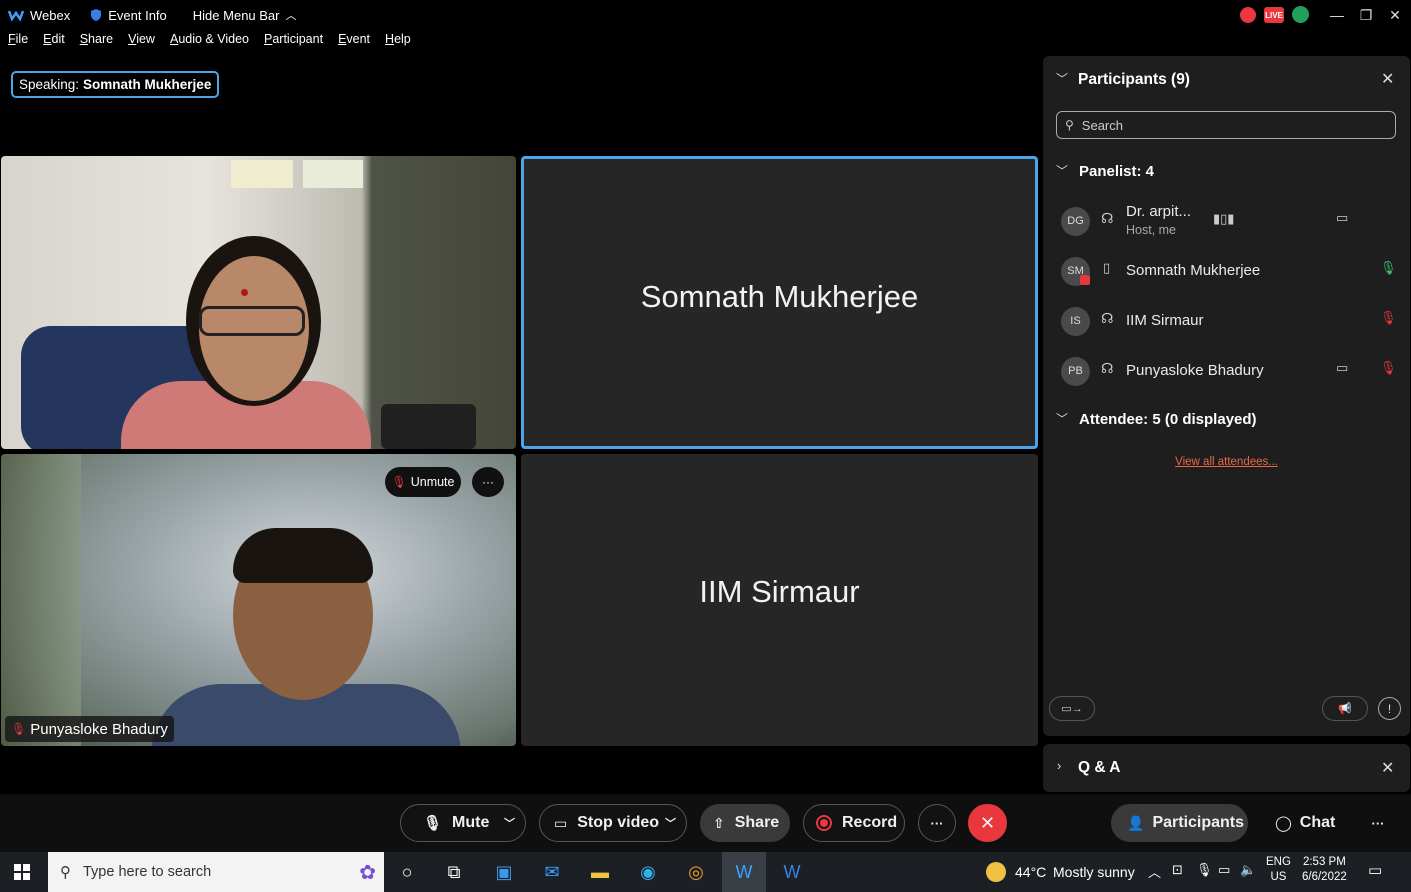 This screenshot has height=892, width=1411. What do you see at coordinates (1300, 14) in the screenshot?
I see `stats-icon` at bounding box center [1300, 14].